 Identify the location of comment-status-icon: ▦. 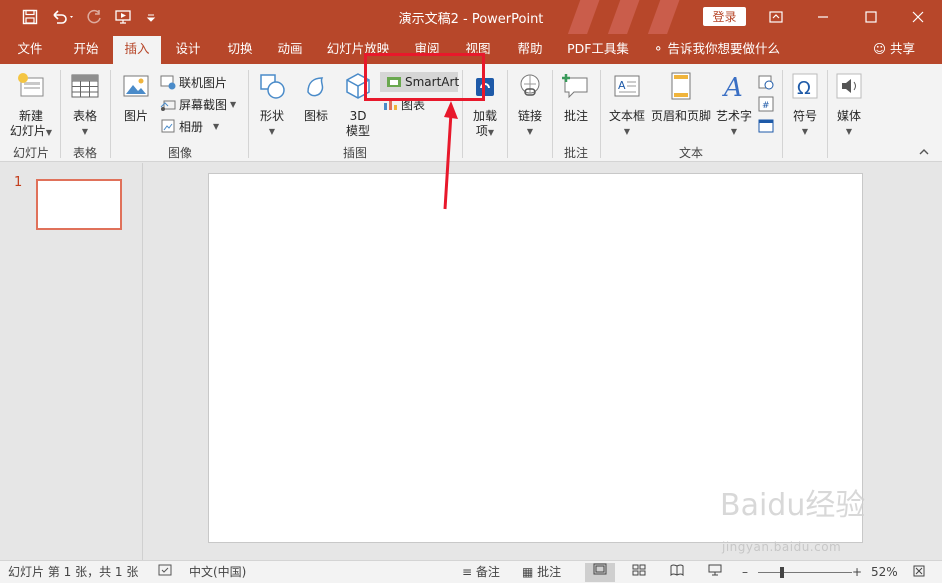
(528, 572).